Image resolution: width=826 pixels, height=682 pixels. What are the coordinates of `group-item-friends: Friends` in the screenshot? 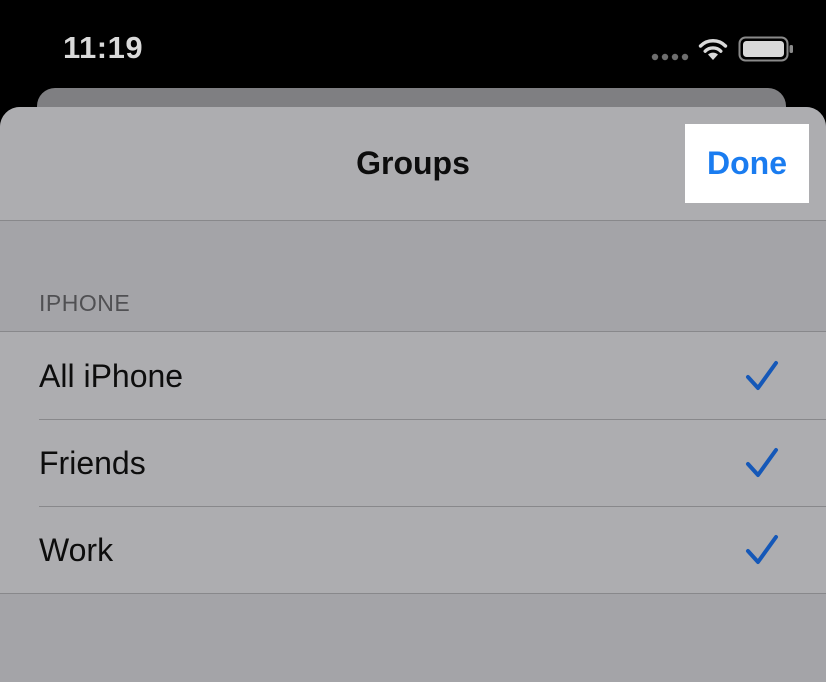 It's located at (413, 462).